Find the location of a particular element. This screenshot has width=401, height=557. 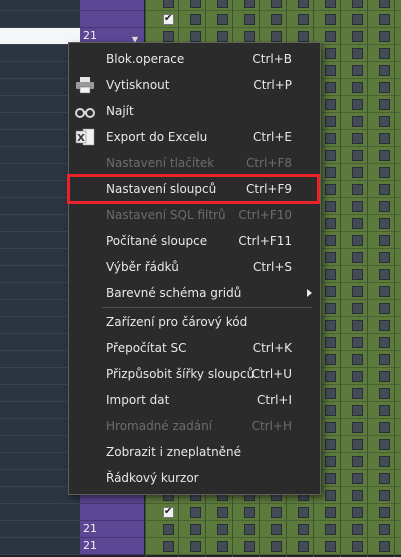

menu-item: Najít is located at coordinates (194, 111).